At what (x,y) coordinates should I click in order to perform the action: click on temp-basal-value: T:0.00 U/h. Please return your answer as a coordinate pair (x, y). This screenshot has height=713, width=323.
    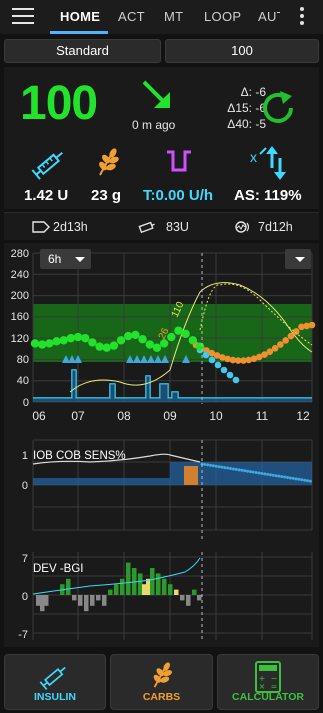
    Looking at the image, I should click on (178, 195).